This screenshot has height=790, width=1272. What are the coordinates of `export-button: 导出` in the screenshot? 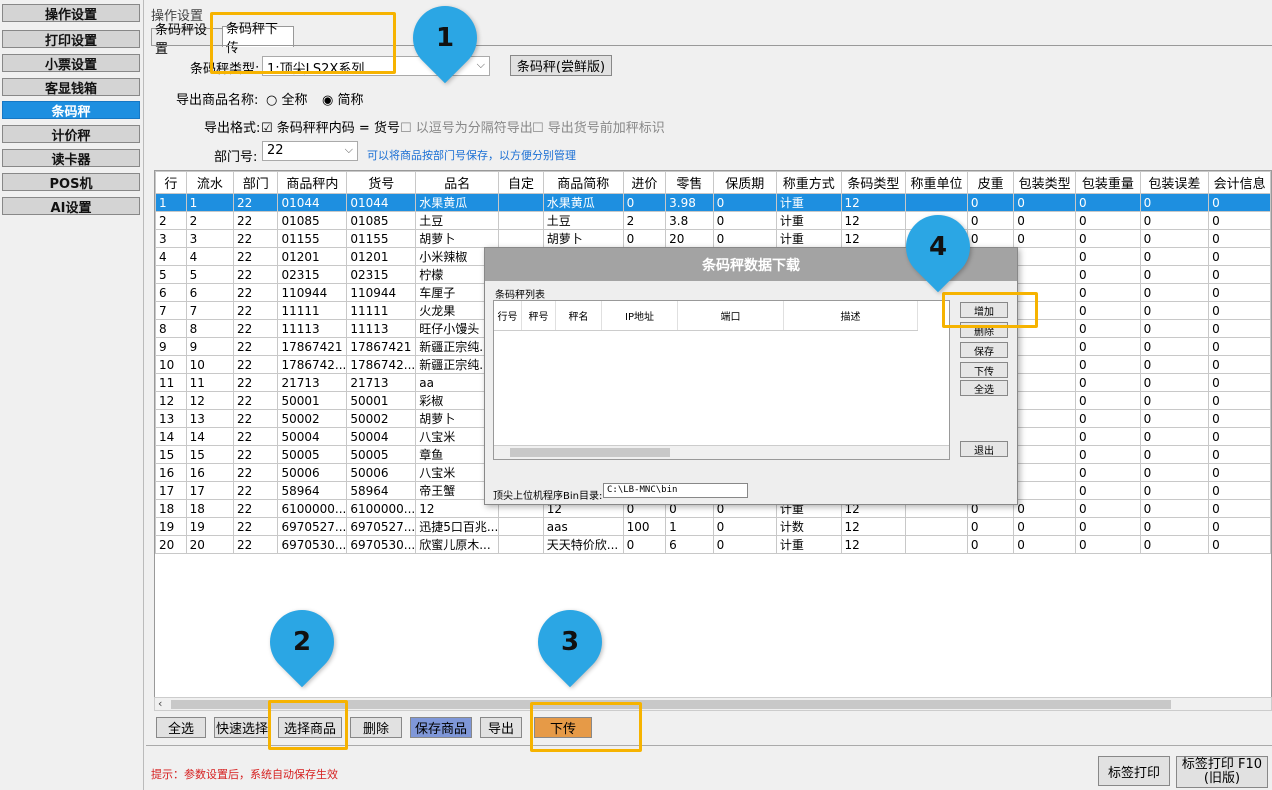 It's located at (501, 727).